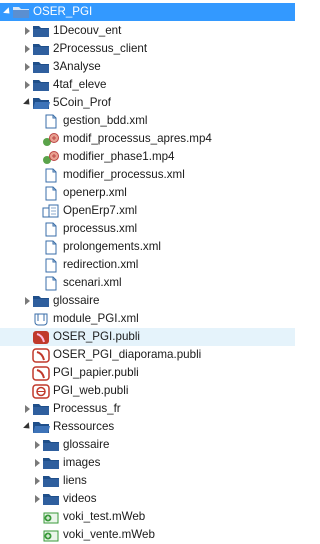  Describe the element at coordinates (147, 427) in the screenshot. I see `tree-item-ressources: Ressources` at that location.